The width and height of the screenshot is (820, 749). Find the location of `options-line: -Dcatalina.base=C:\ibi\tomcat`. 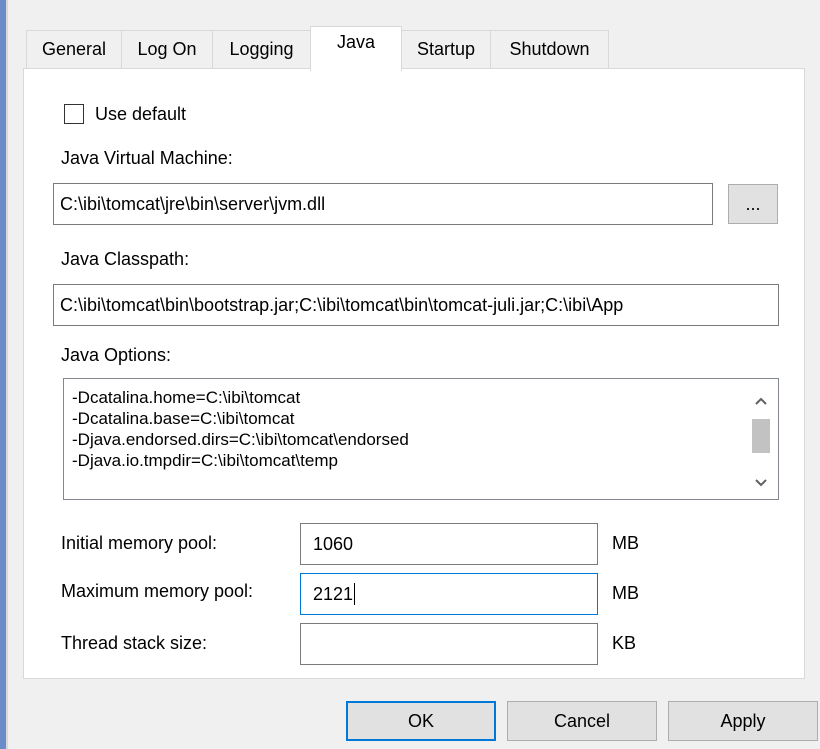

options-line: -Dcatalina.base=C:\ibi\tomcat is located at coordinates (183, 418).